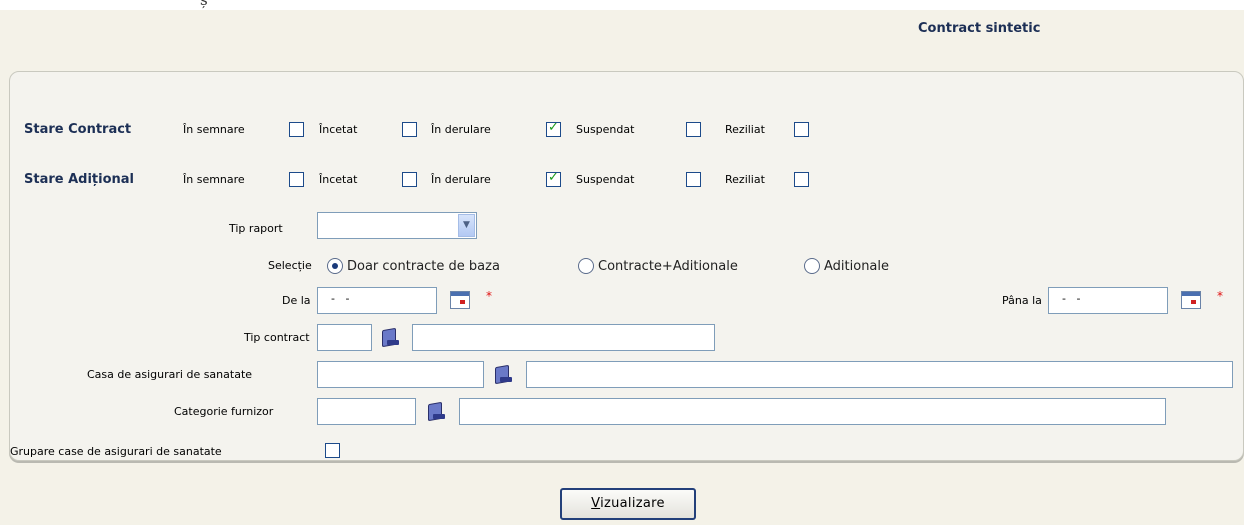 This screenshot has height=525, width=1244. I want to click on categorie-furnizor-name-input, so click(812, 411).